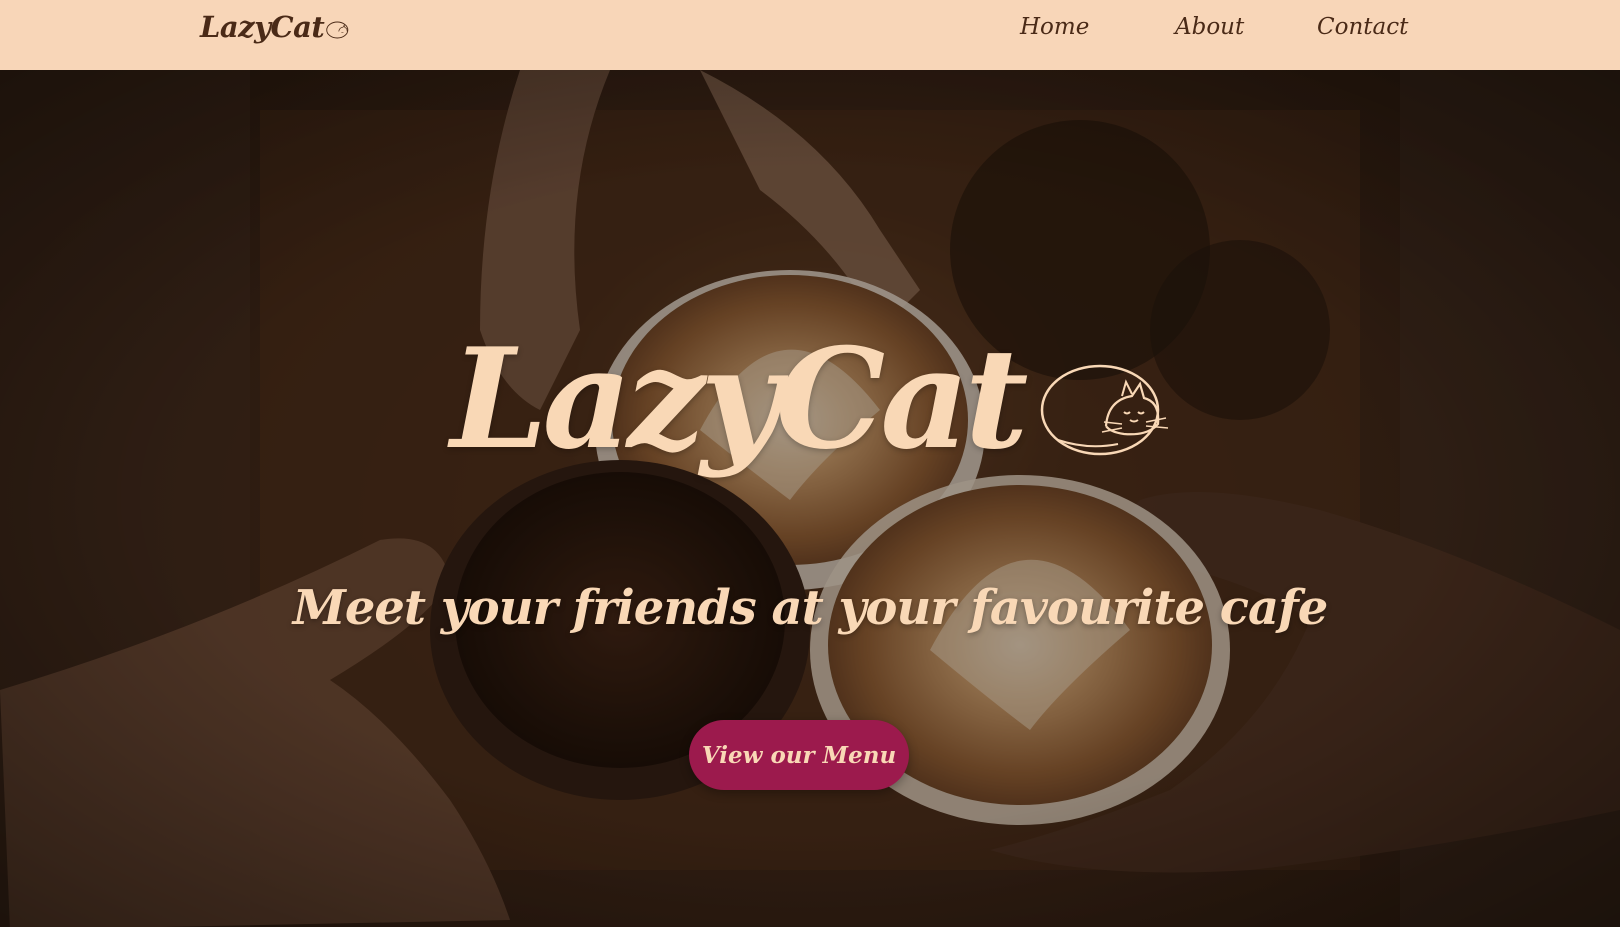  I want to click on nav-link-home: Home, so click(1054, 27).